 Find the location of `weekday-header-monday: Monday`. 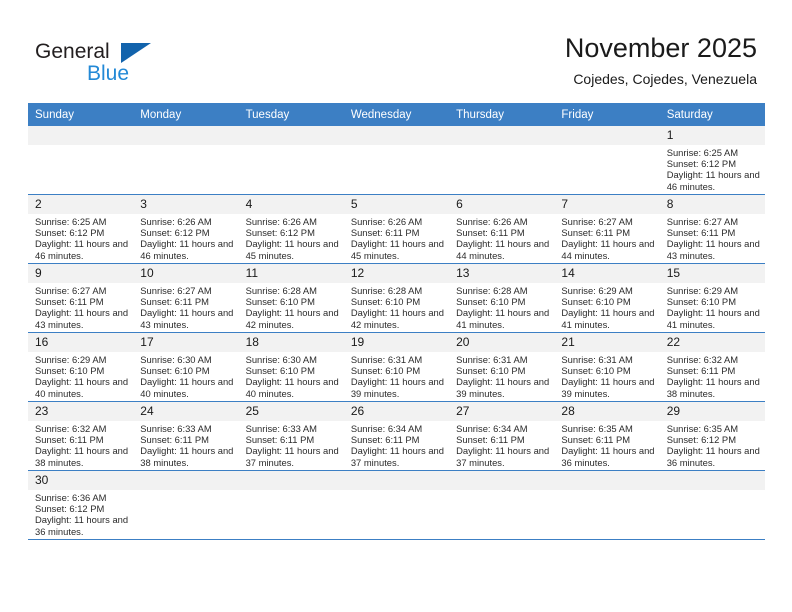

weekday-header-monday: Monday is located at coordinates (186, 114).